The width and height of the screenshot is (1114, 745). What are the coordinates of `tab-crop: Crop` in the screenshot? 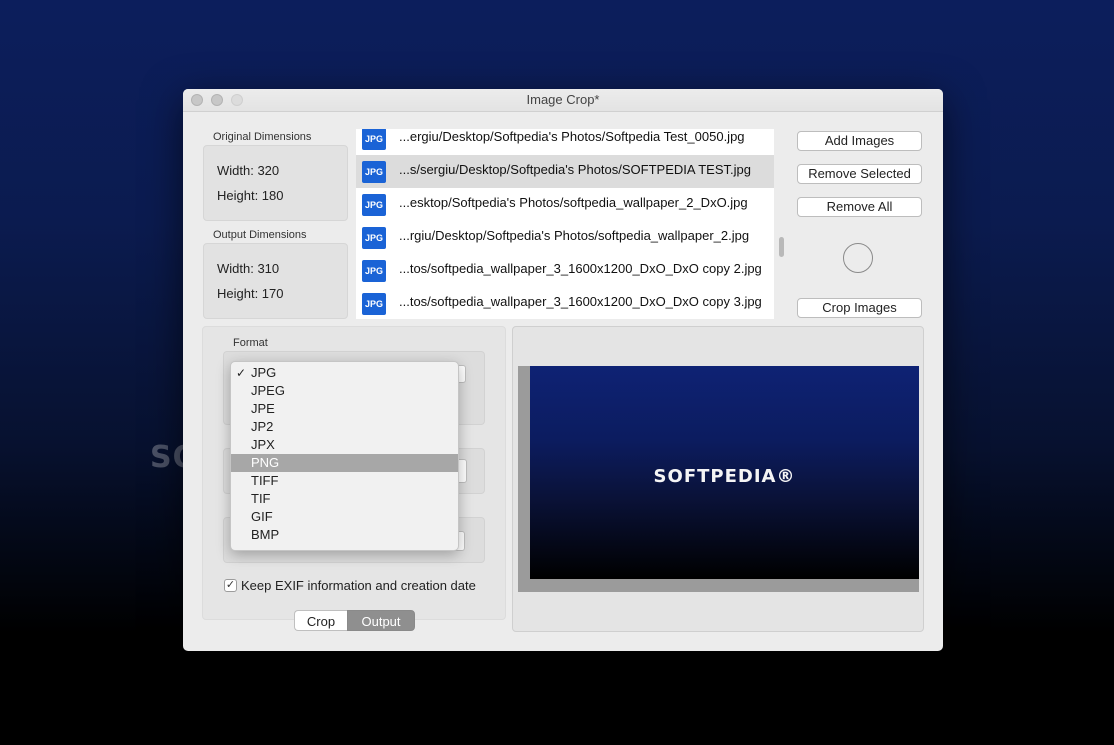 It's located at (320, 620).